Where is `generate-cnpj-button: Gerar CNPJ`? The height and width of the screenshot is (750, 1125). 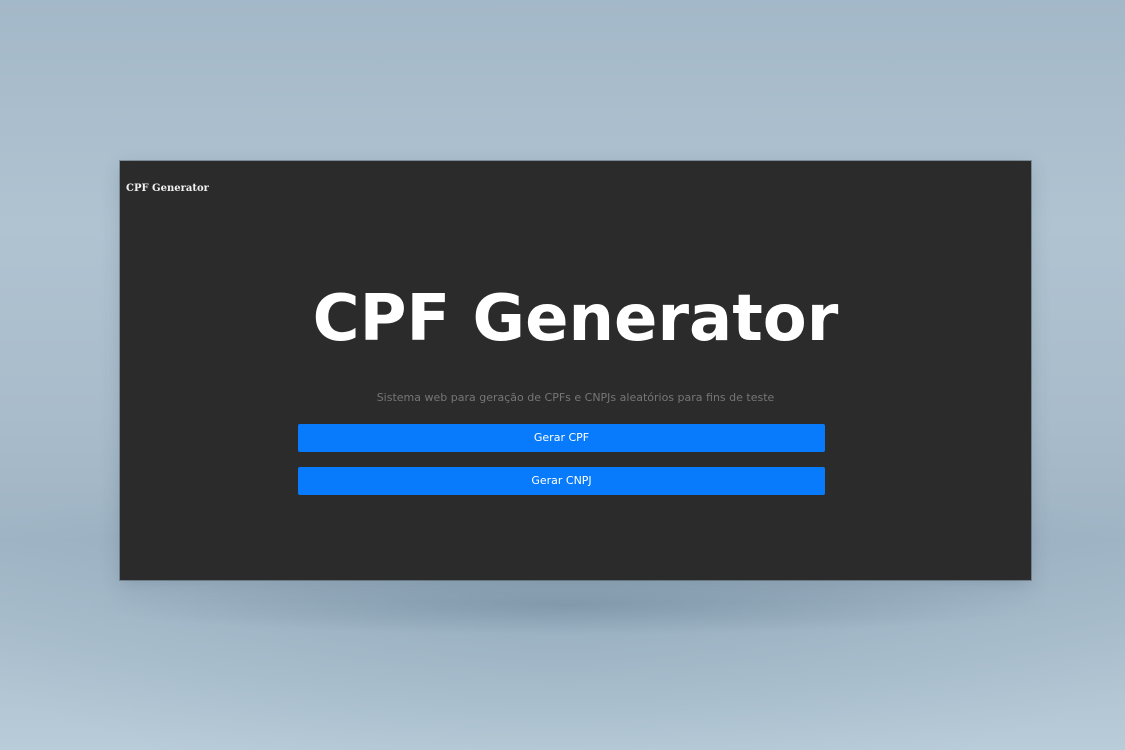 generate-cnpj-button: Gerar CNPJ is located at coordinates (561, 481).